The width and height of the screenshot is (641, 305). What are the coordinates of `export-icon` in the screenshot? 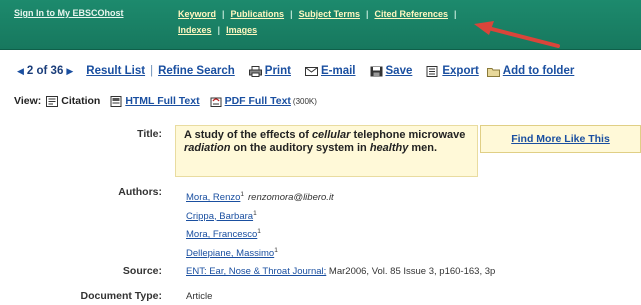 It's located at (432, 71).